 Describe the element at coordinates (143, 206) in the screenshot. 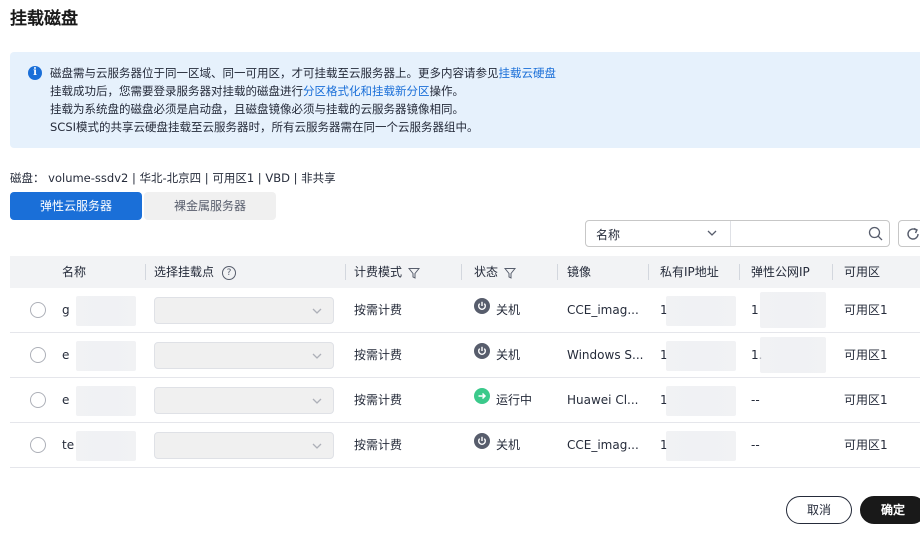

I see `server-type-tabs: 弹性云服务器 裸金属服务器` at that location.